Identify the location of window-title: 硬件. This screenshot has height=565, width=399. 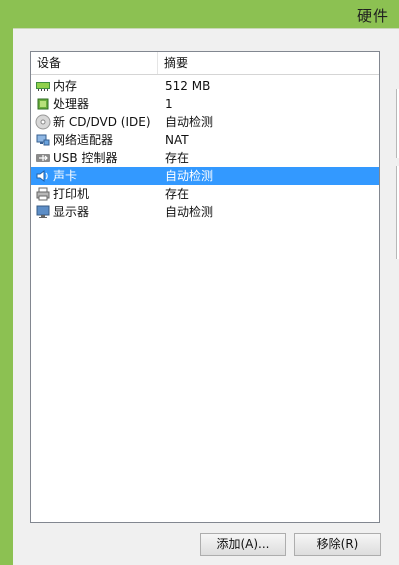
(372, 16).